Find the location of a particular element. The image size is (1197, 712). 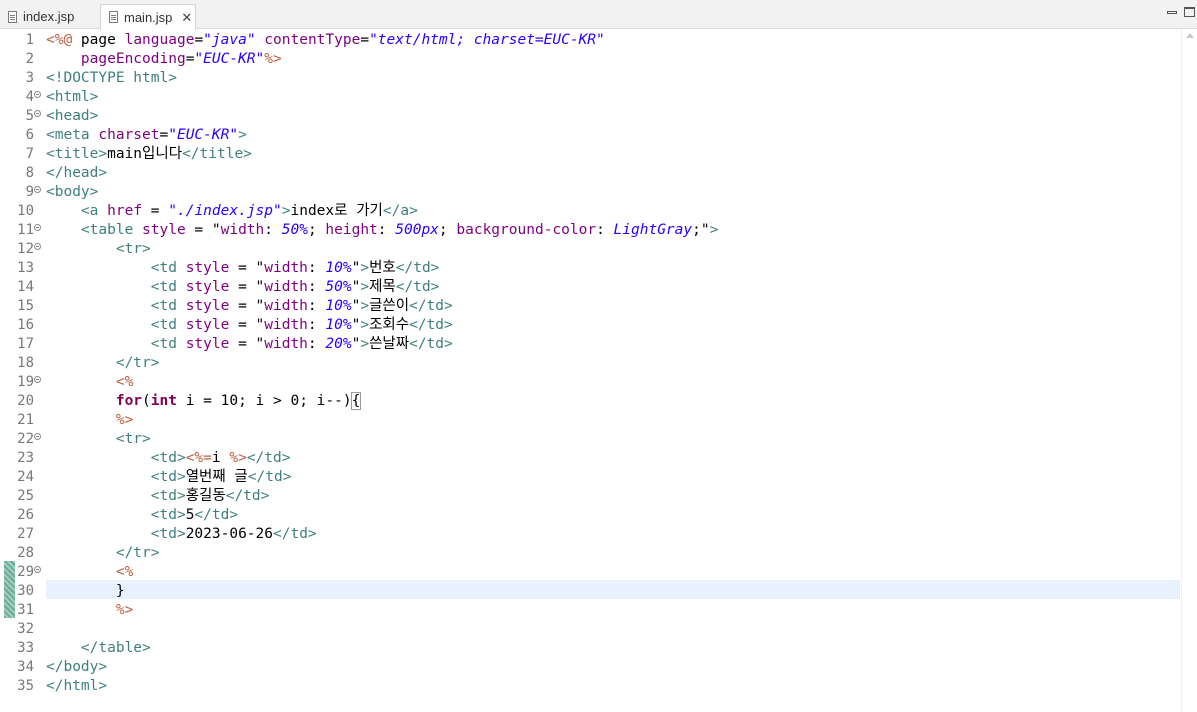

code-line: 22 <tr> is located at coordinates (590, 439).